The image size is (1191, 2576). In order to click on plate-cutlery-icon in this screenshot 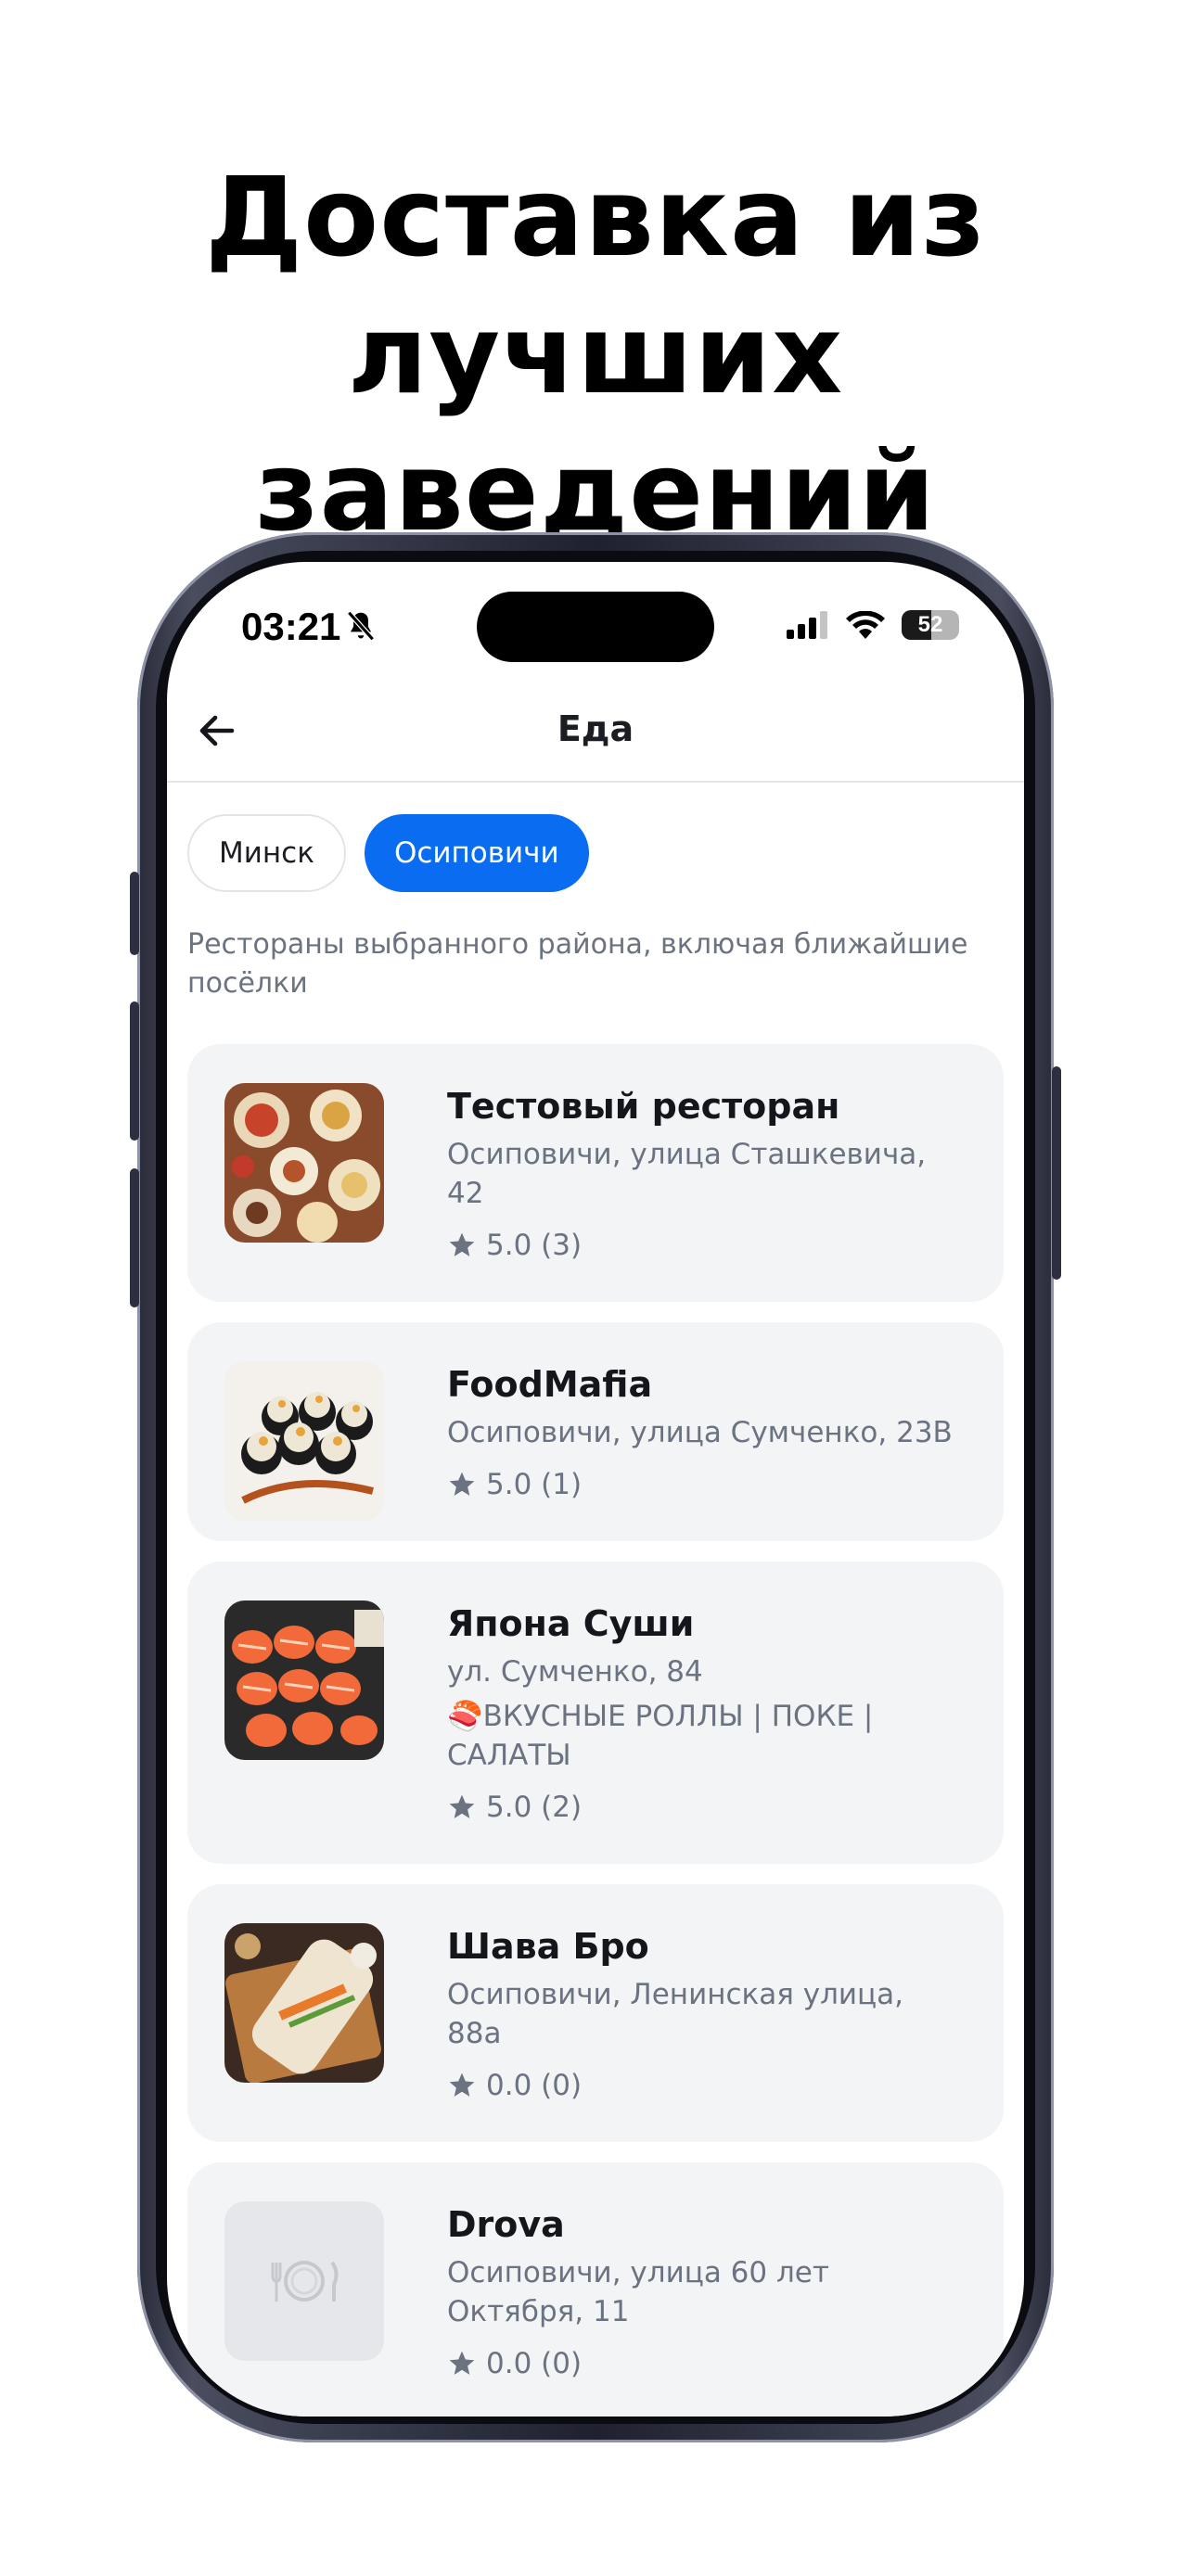, I will do `click(305, 2281)`.